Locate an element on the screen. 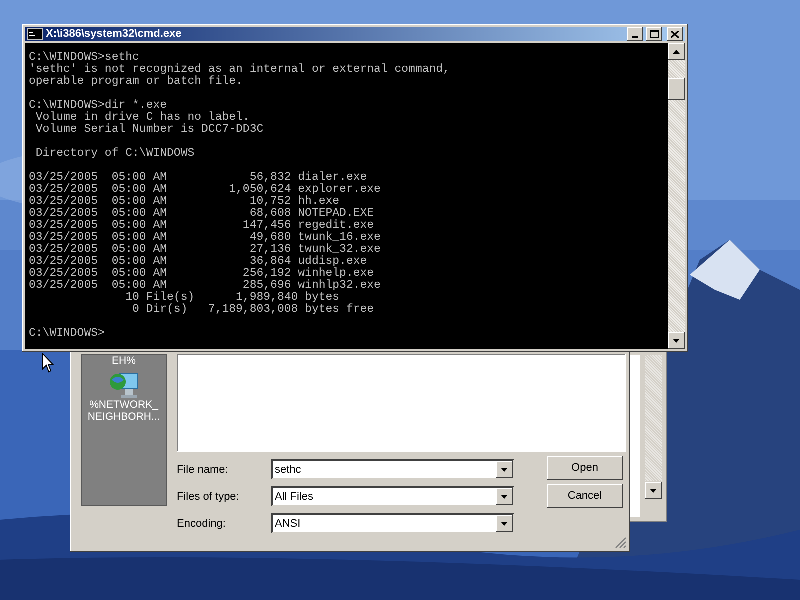 This screenshot has width=800, height=600. console-icon is located at coordinates (35, 34).